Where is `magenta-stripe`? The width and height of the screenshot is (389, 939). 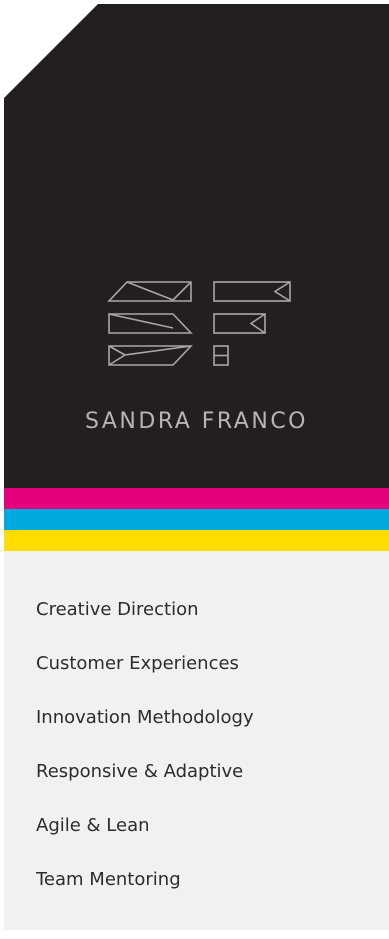
magenta-stripe is located at coordinates (196, 498).